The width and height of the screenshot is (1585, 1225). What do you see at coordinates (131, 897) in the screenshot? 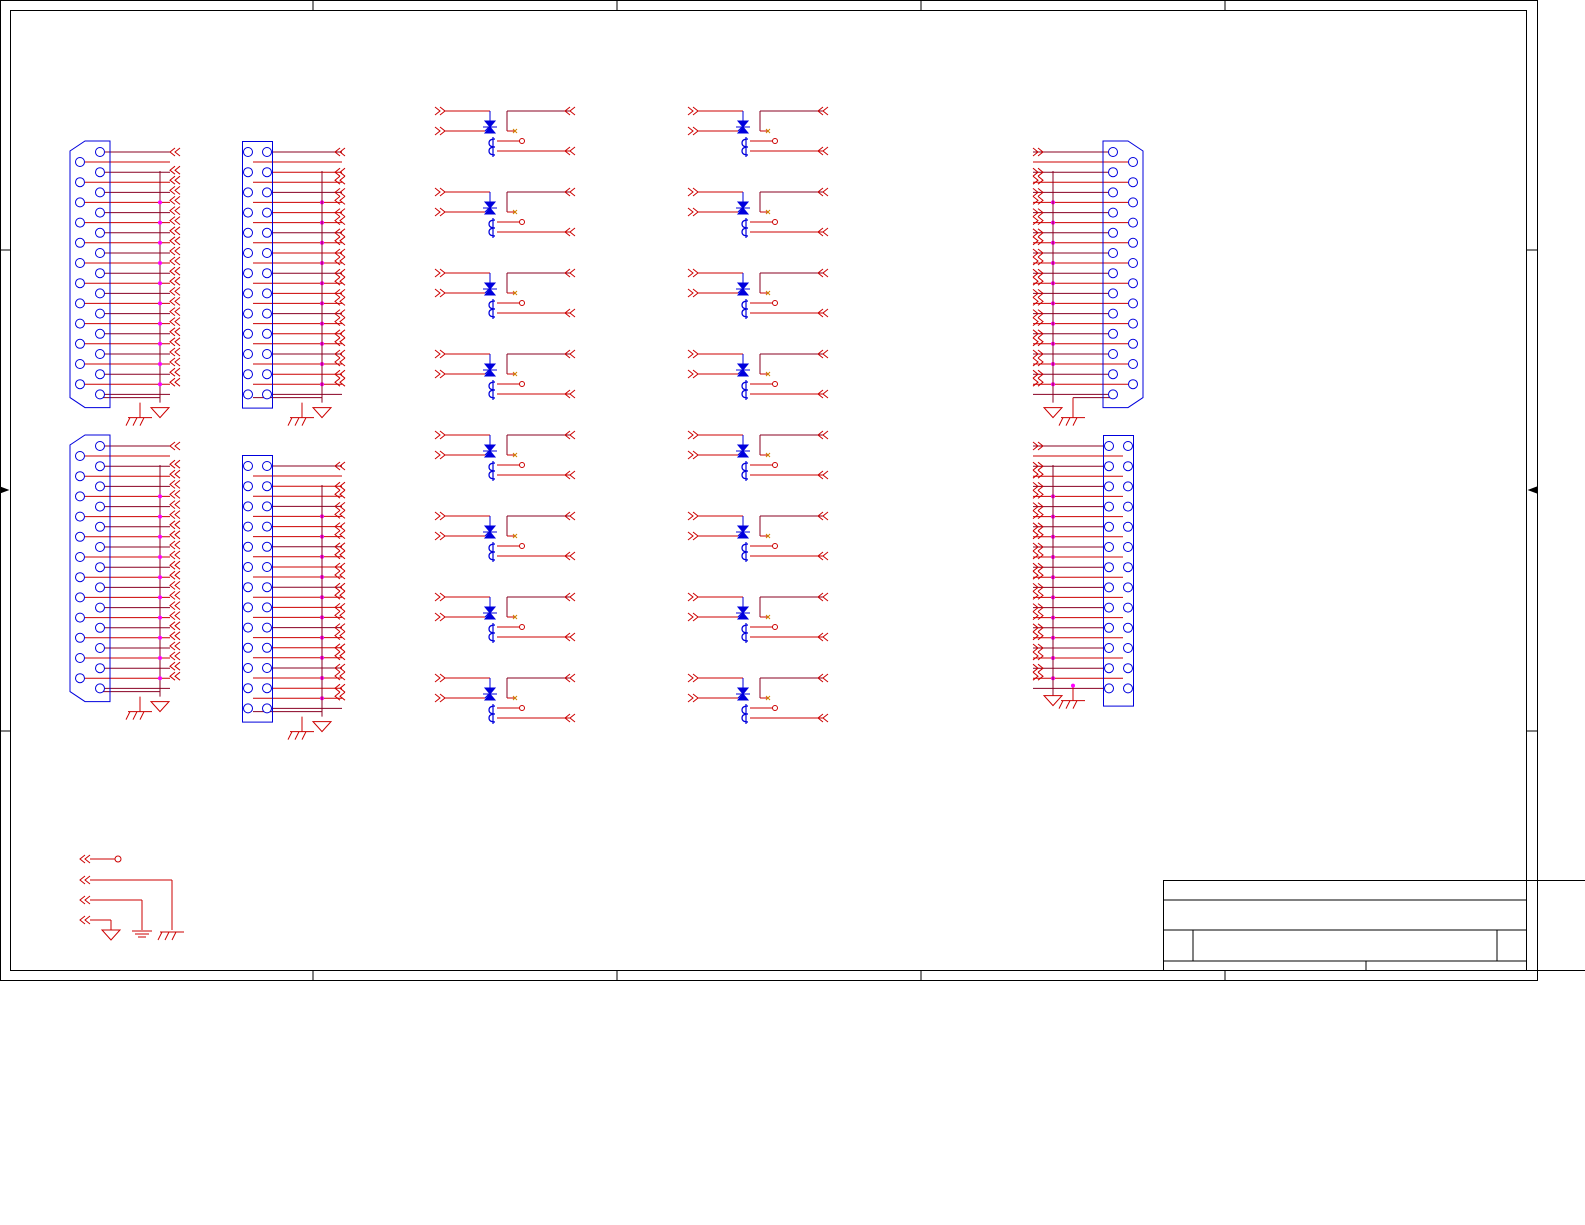
I see `power-symbols` at bounding box center [131, 897].